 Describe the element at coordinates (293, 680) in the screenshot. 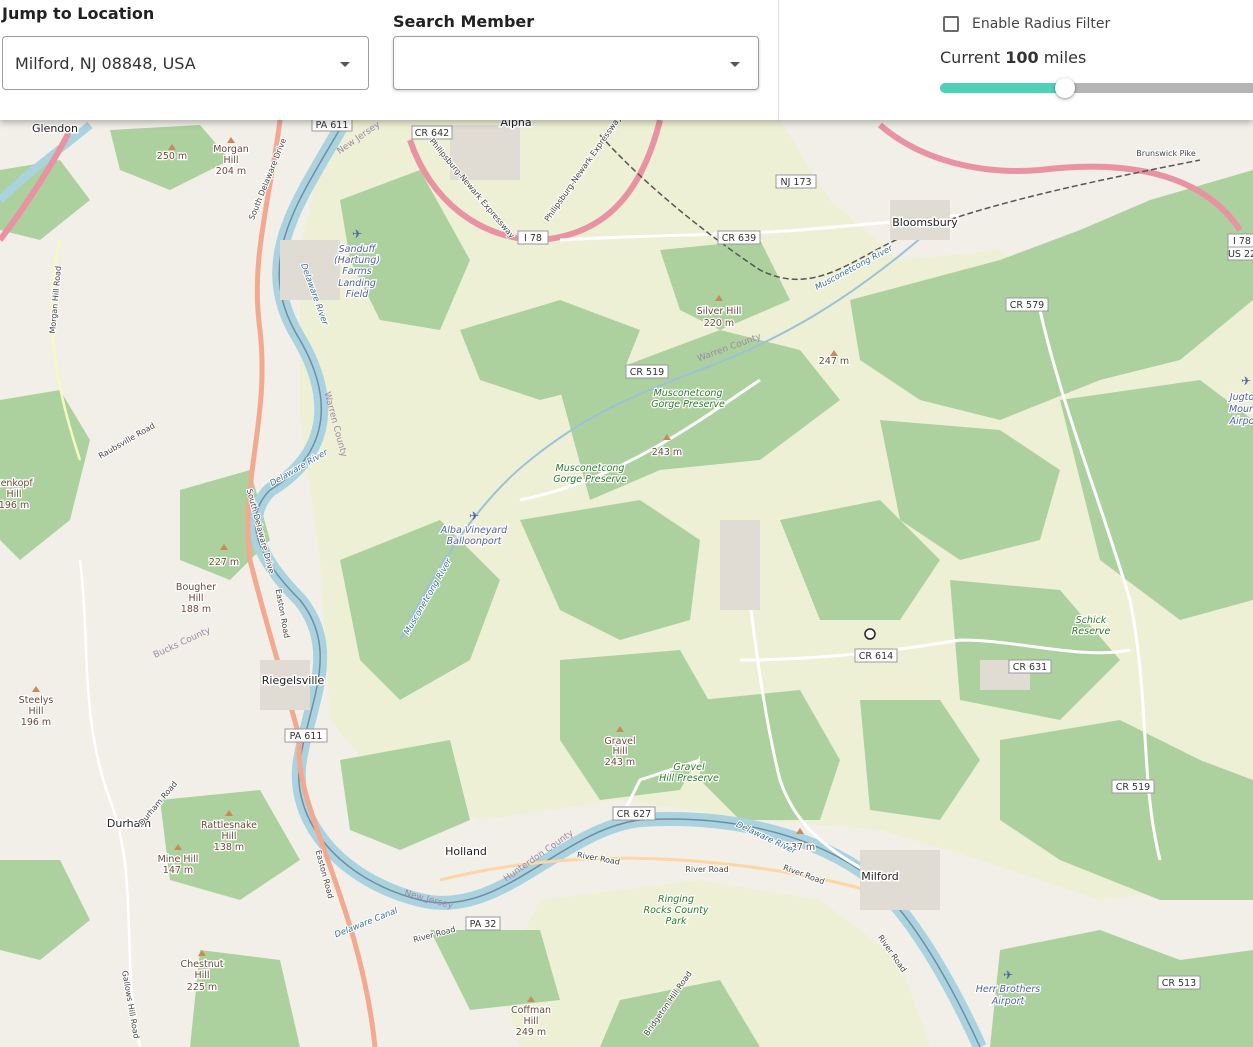

I see `place-label: Riegelsville` at that location.